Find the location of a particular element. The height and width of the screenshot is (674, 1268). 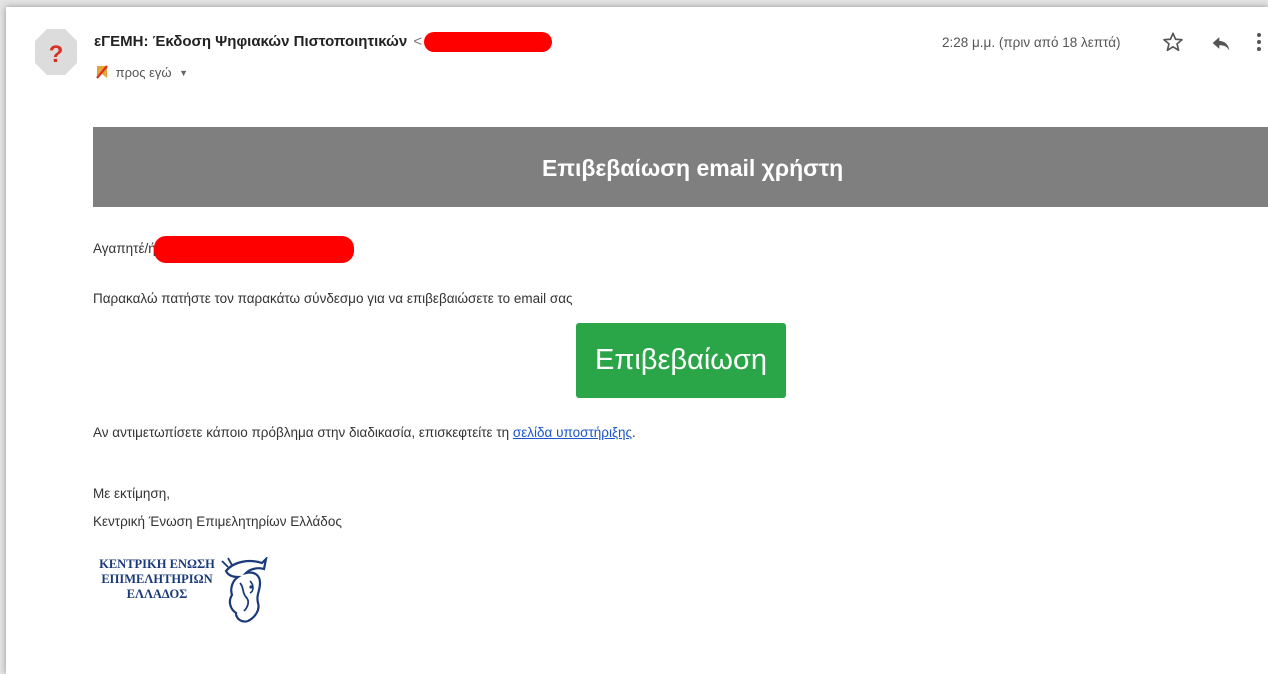

caret-down-icon: ▼ is located at coordinates (183, 73).